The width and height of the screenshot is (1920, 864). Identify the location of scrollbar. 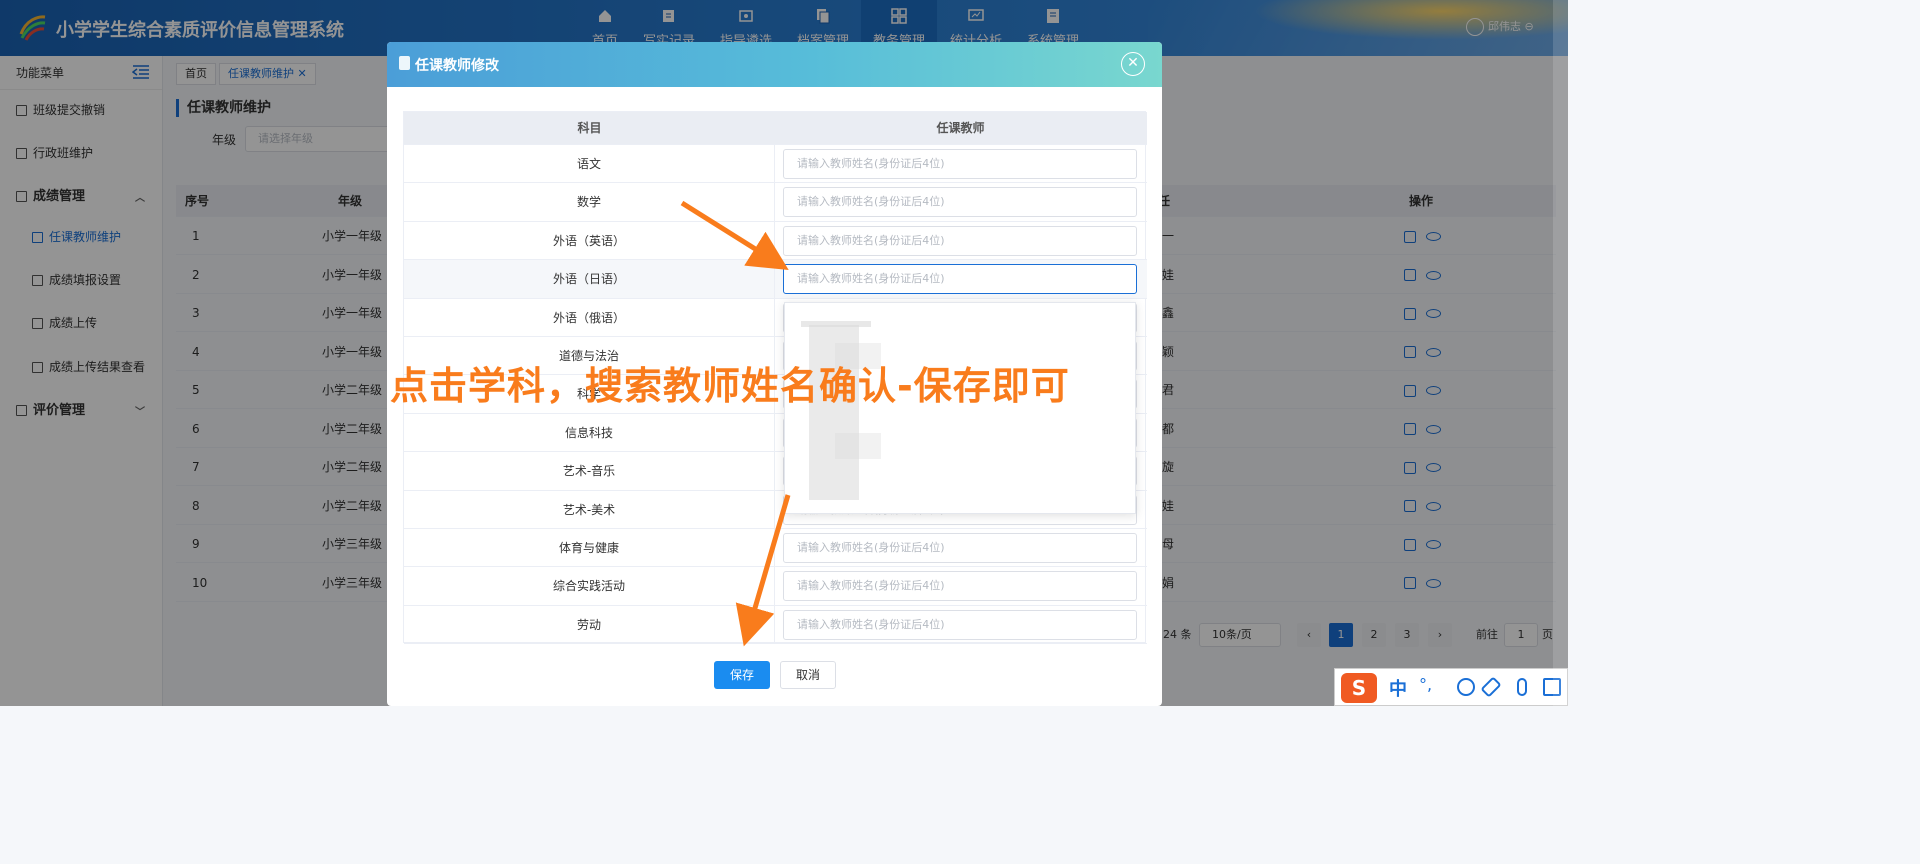
(1560, 353).